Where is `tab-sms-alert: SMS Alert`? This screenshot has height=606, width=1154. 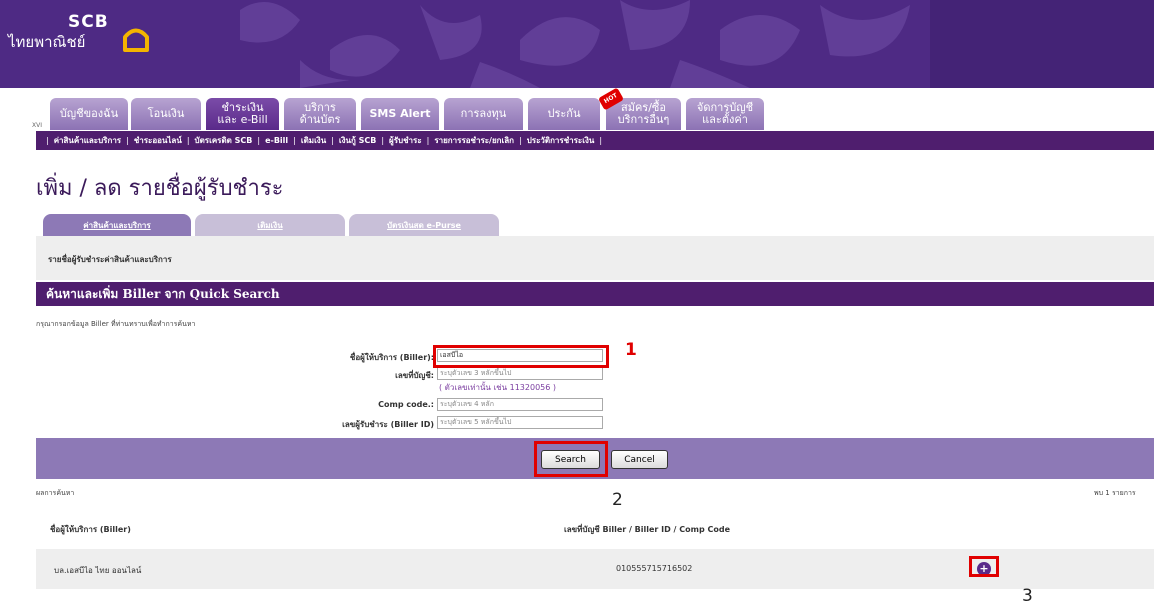 tab-sms-alert: SMS Alert is located at coordinates (400, 114).